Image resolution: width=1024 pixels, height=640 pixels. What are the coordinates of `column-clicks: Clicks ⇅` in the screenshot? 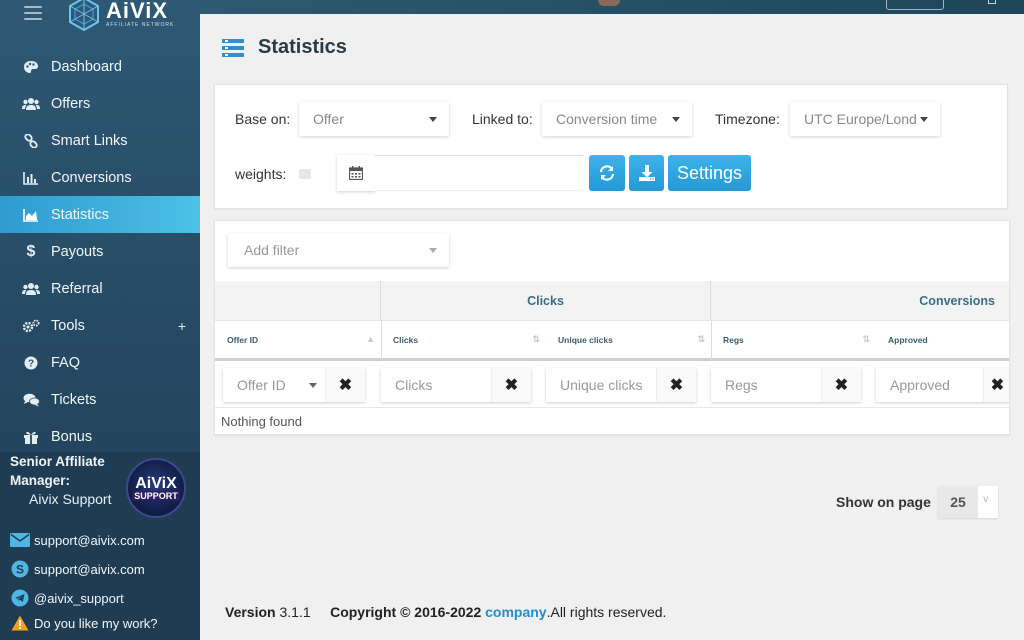 It's located at (463, 339).